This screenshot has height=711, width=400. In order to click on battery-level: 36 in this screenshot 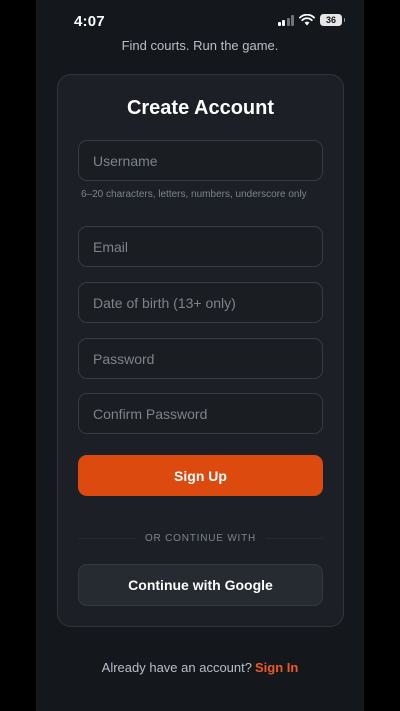, I will do `click(330, 19)`.